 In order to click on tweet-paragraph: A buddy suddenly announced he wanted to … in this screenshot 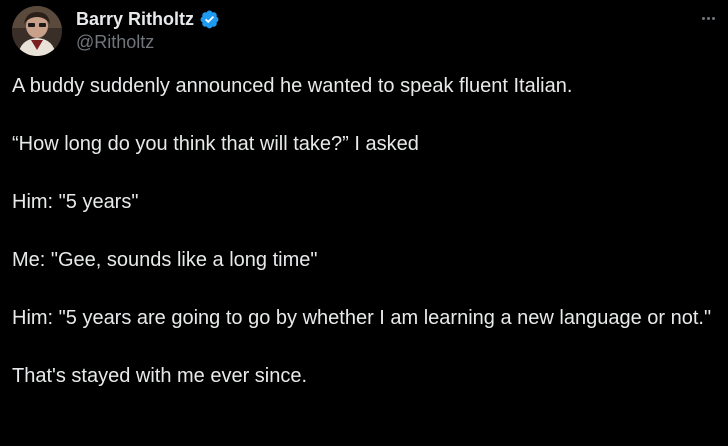, I will do `click(292, 86)`.